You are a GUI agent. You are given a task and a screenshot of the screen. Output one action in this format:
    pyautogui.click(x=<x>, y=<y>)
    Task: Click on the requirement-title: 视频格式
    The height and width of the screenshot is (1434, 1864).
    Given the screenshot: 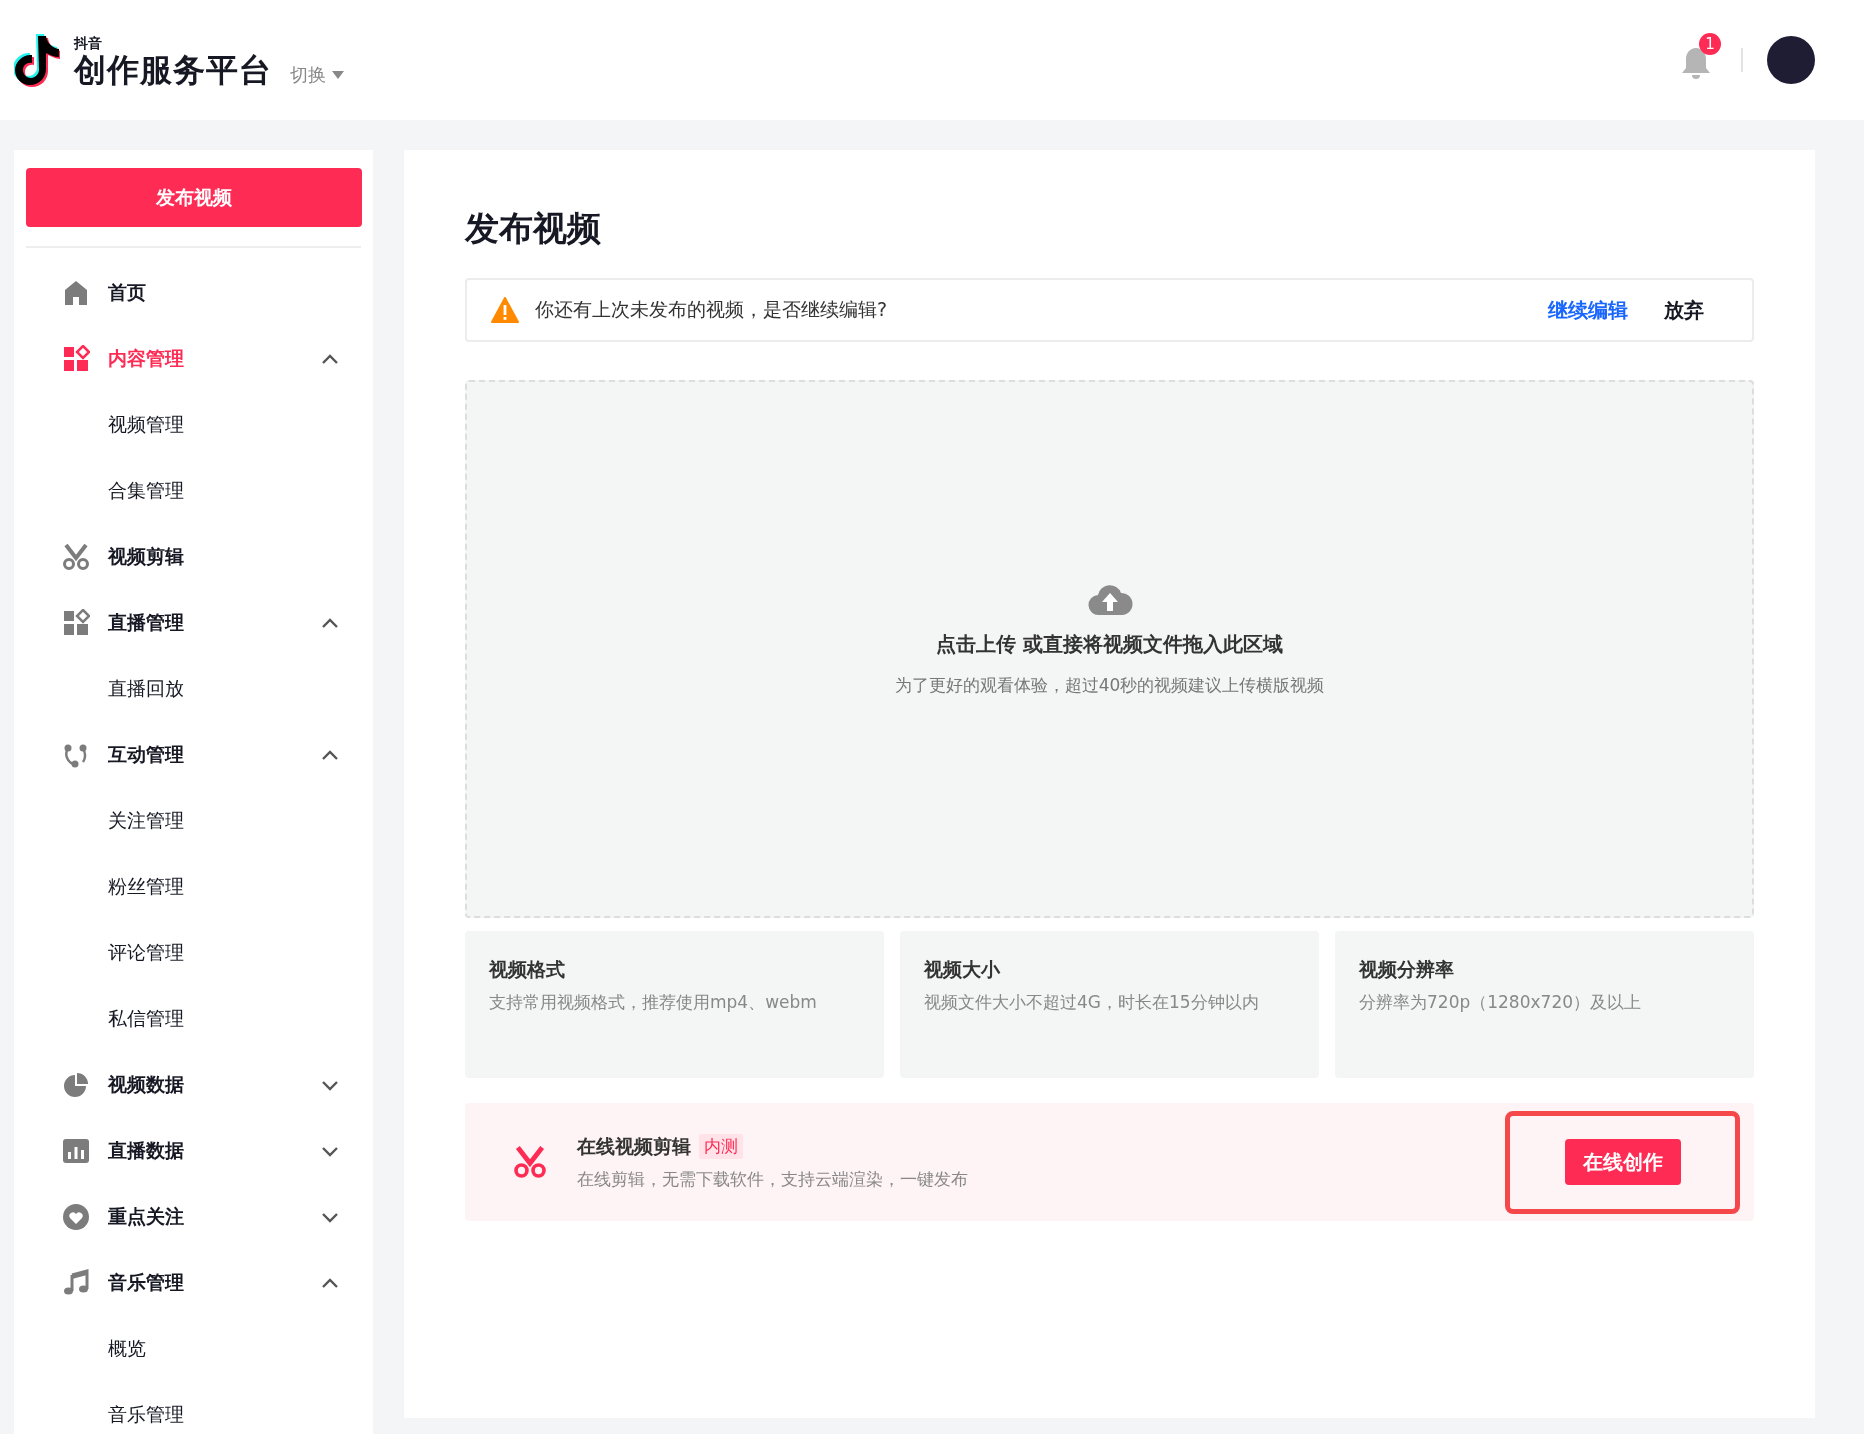 What is the action you would take?
    pyautogui.click(x=527, y=969)
    